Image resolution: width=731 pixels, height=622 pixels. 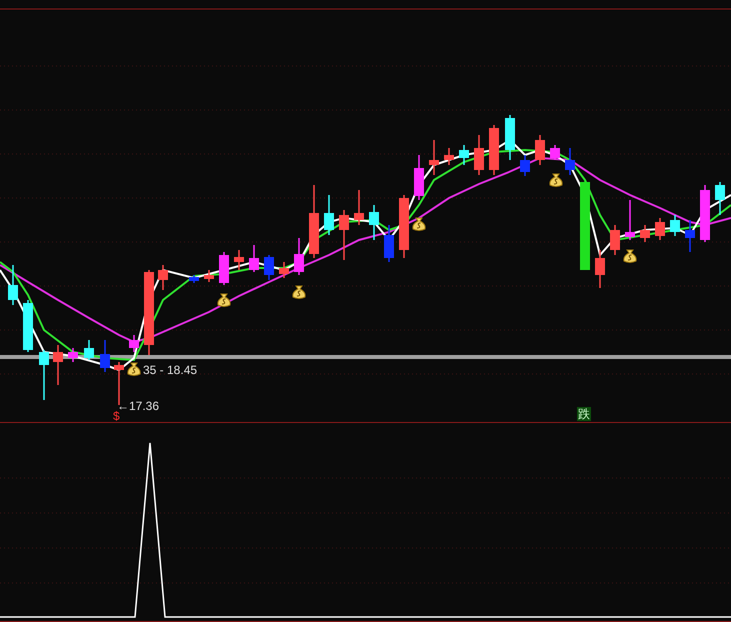 I want to click on buy-signal: $, so click(x=116, y=416).